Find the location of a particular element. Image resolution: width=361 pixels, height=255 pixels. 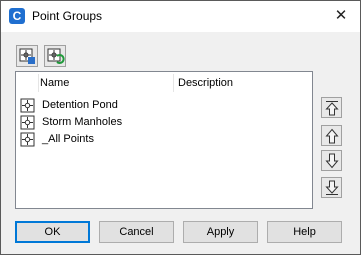

cancel-button: Cancel is located at coordinates (136, 232).